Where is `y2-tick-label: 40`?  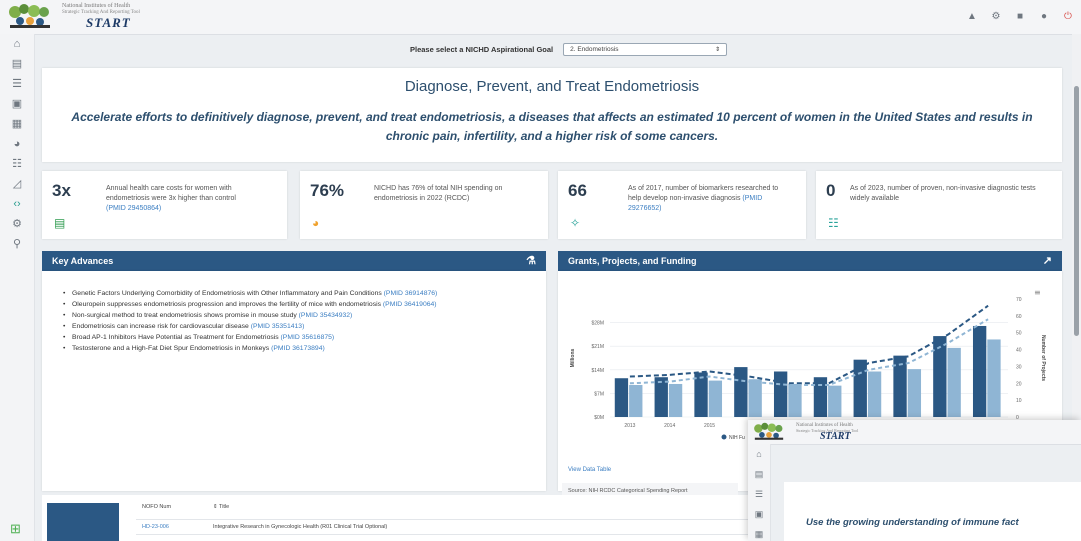
y2-tick-label: 40 is located at coordinates (1019, 351).